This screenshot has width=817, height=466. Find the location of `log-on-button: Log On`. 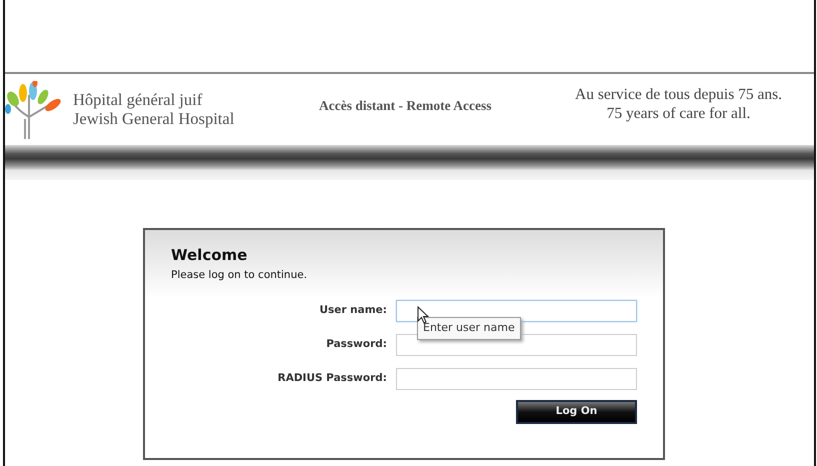

log-on-button: Log On is located at coordinates (576, 412).